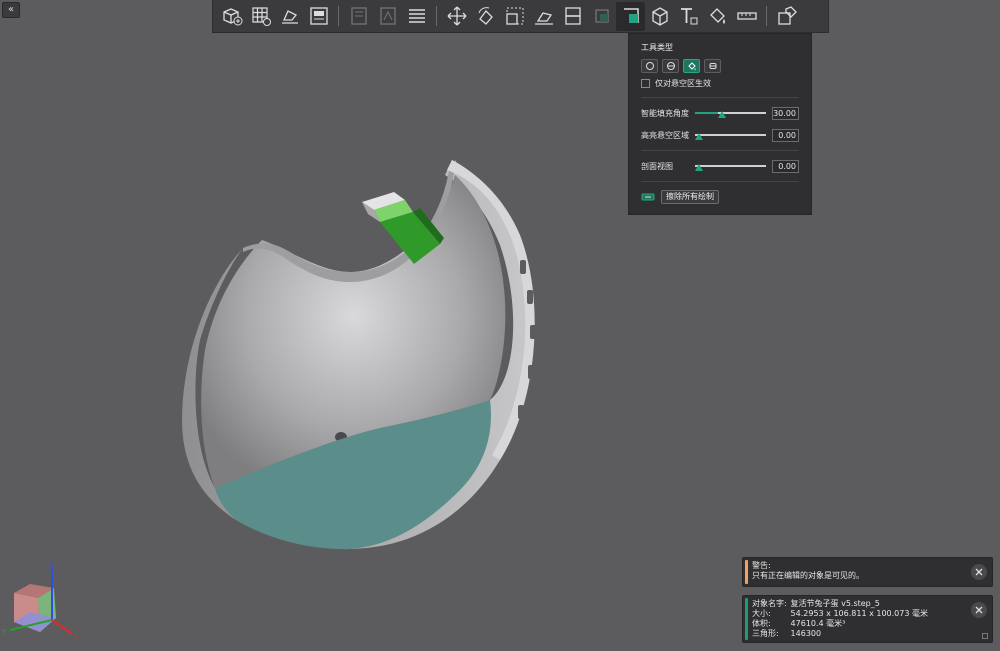 The height and width of the screenshot is (651, 1000). I want to click on mesh-boolean-icon, so click(659, 16).